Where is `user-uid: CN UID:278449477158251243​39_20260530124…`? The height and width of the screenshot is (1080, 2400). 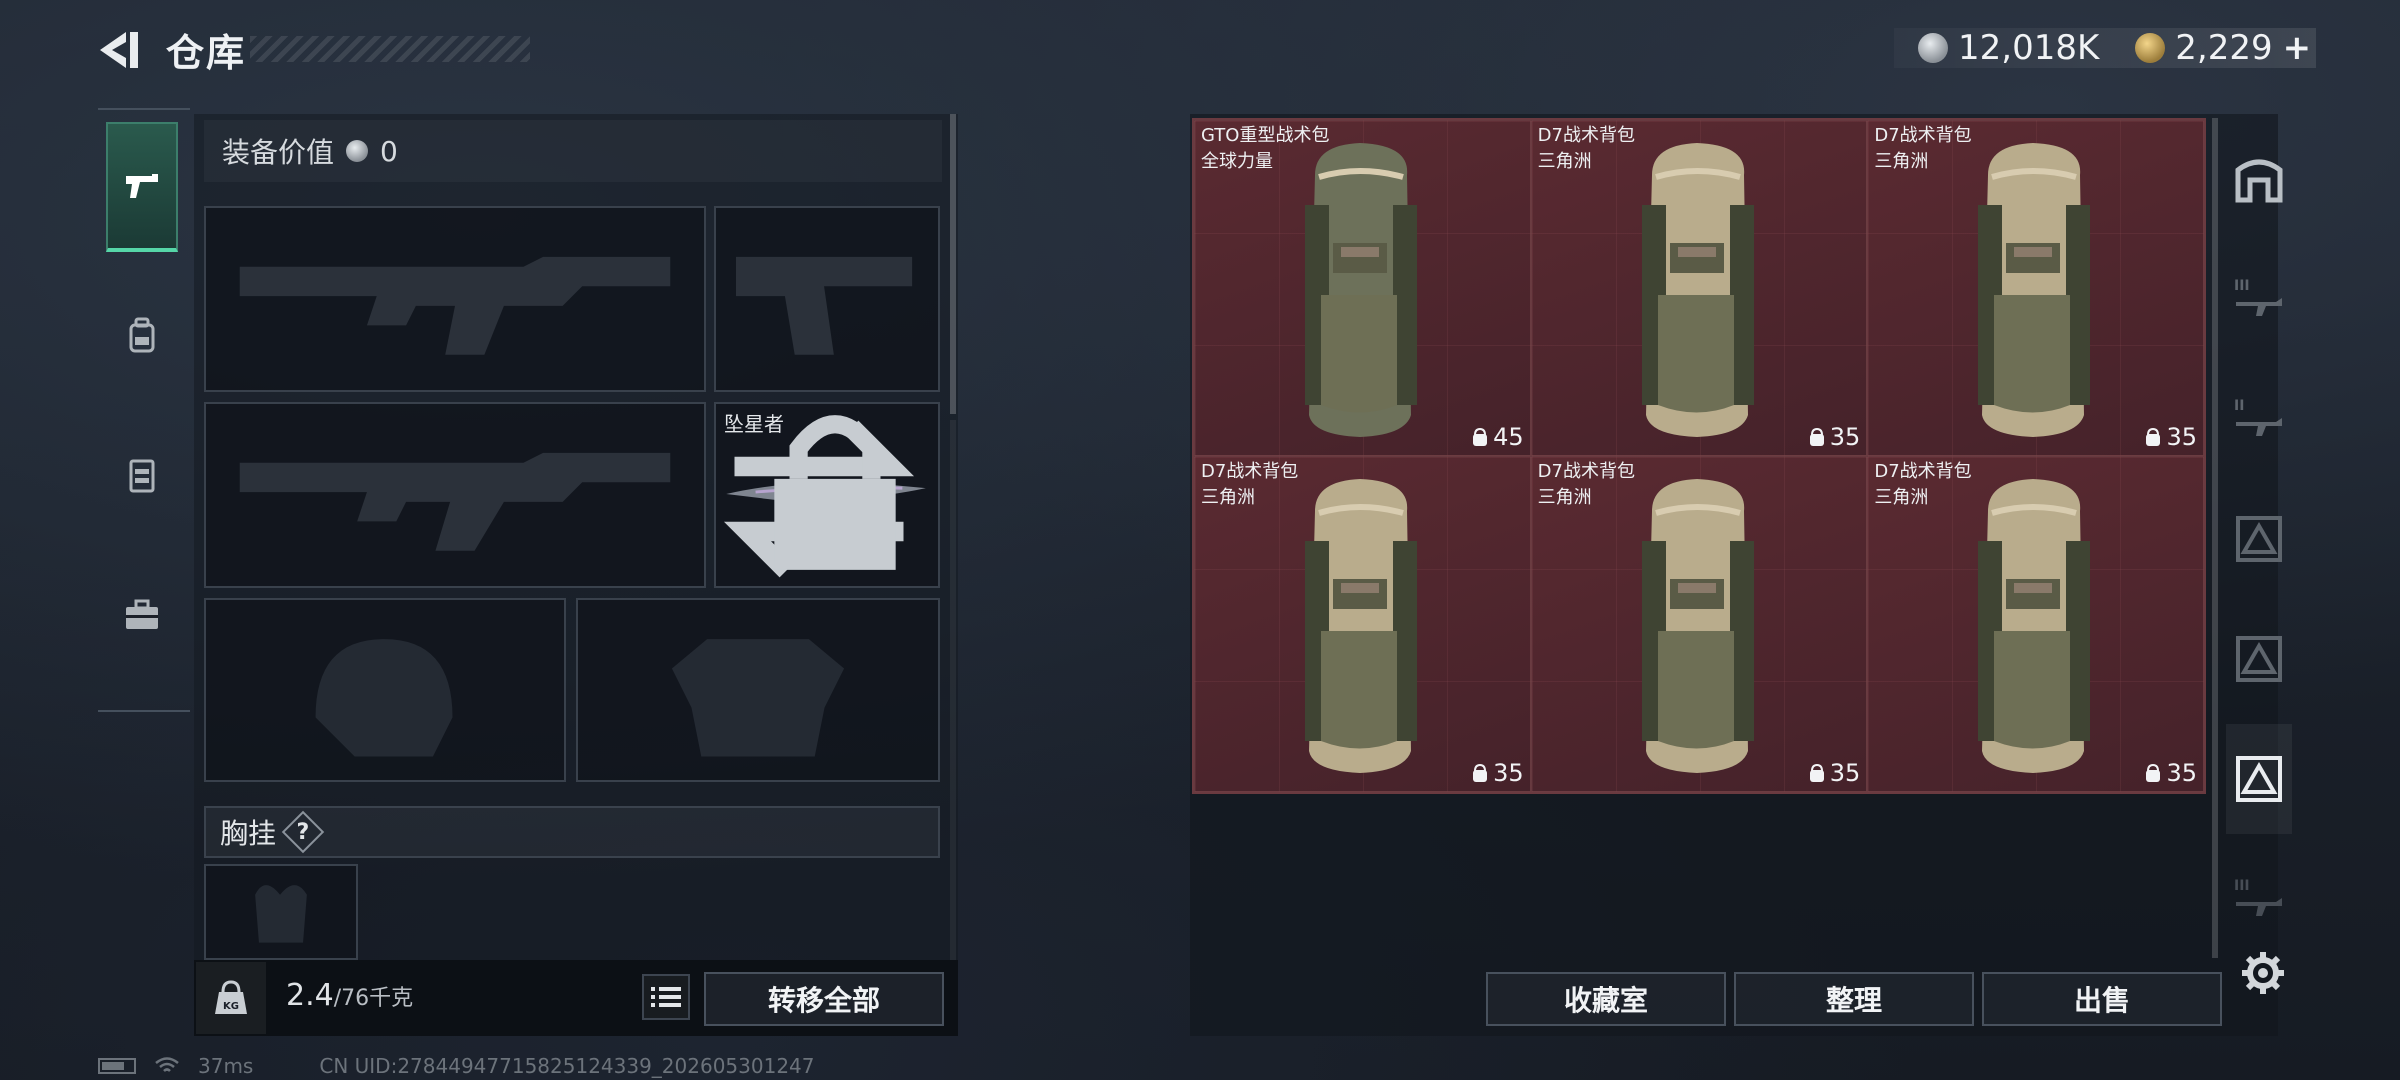 user-uid: CN UID:278449477158251243​39_20260530124… is located at coordinates (567, 1066).